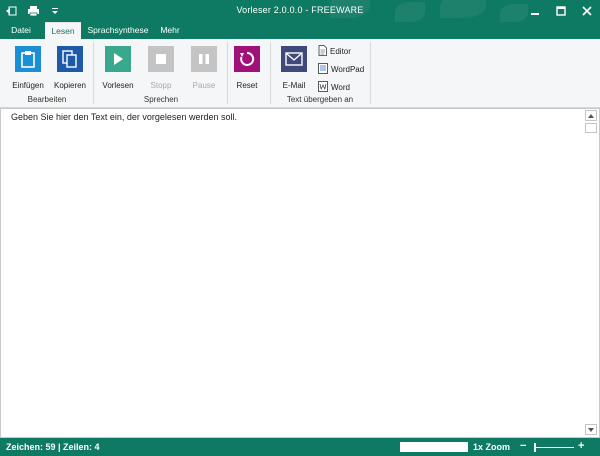 The height and width of the screenshot is (456, 600). What do you see at coordinates (300, 30) in the screenshot?
I see `ribbon-tabs: Datei Lesen Sprachsynthese Mehr` at bounding box center [300, 30].